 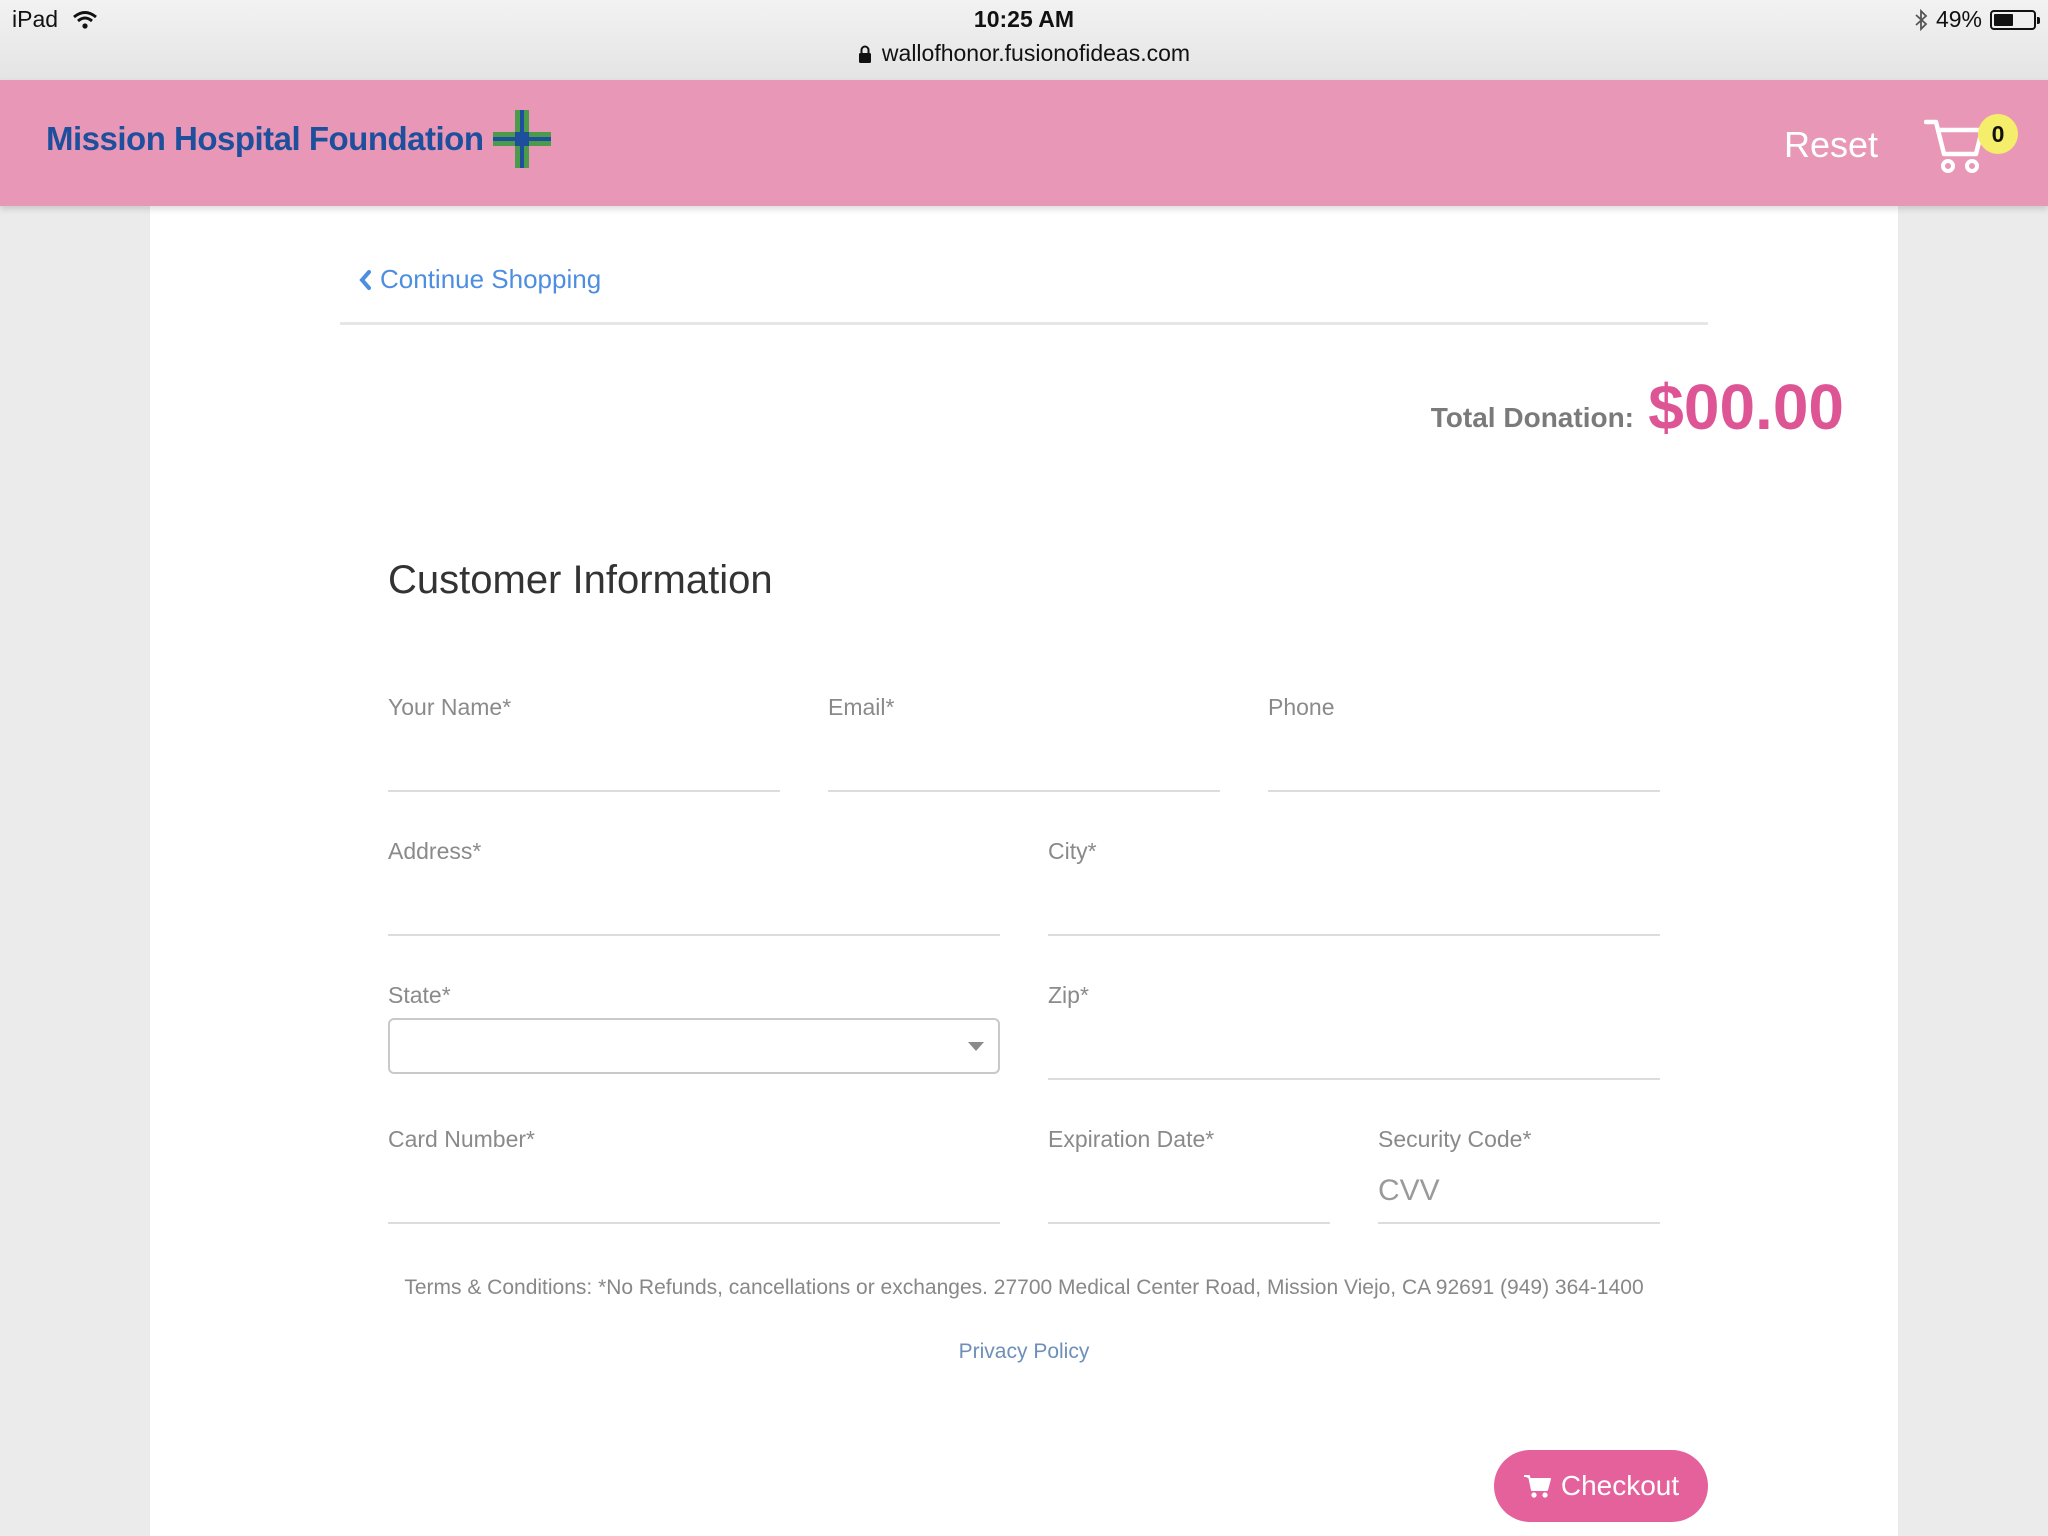 I want to click on address-input, so click(x=694, y=905).